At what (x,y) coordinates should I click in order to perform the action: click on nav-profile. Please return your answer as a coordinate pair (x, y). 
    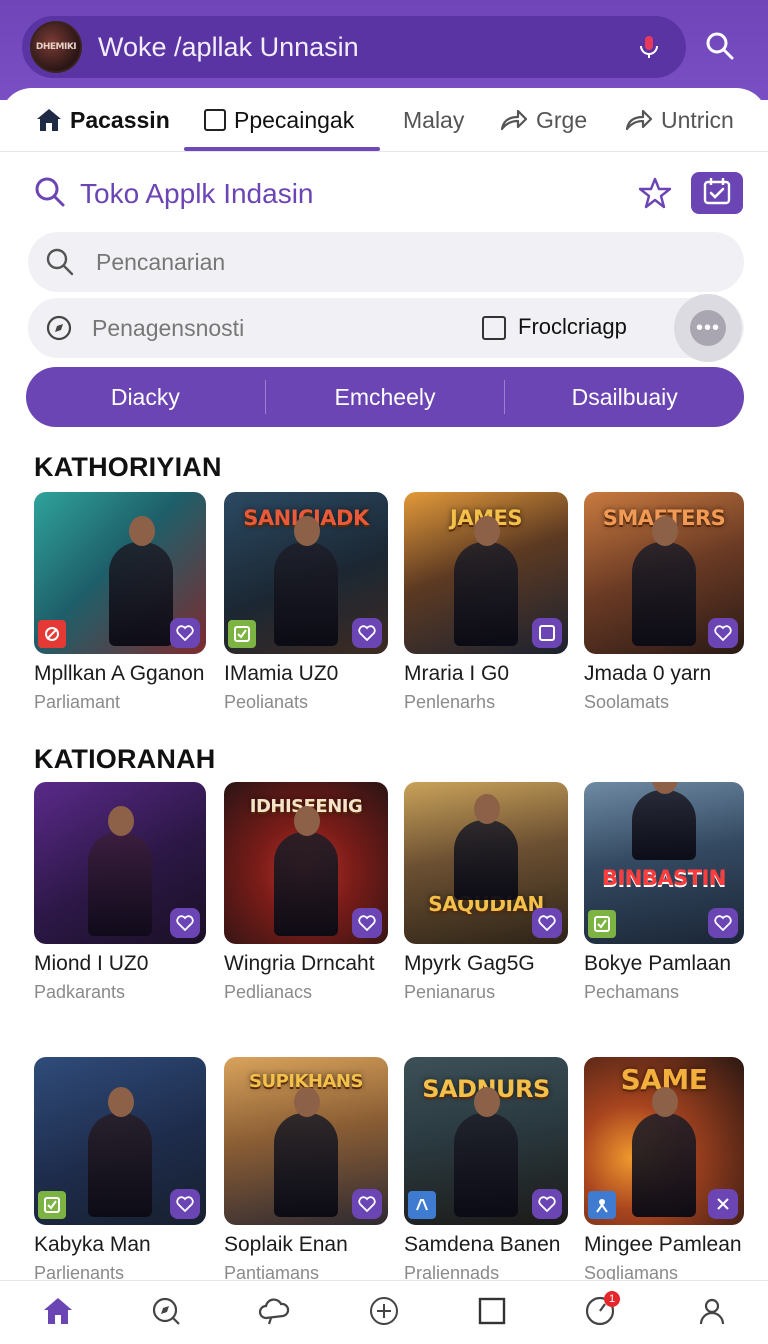
    Looking at the image, I should click on (712, 1313).